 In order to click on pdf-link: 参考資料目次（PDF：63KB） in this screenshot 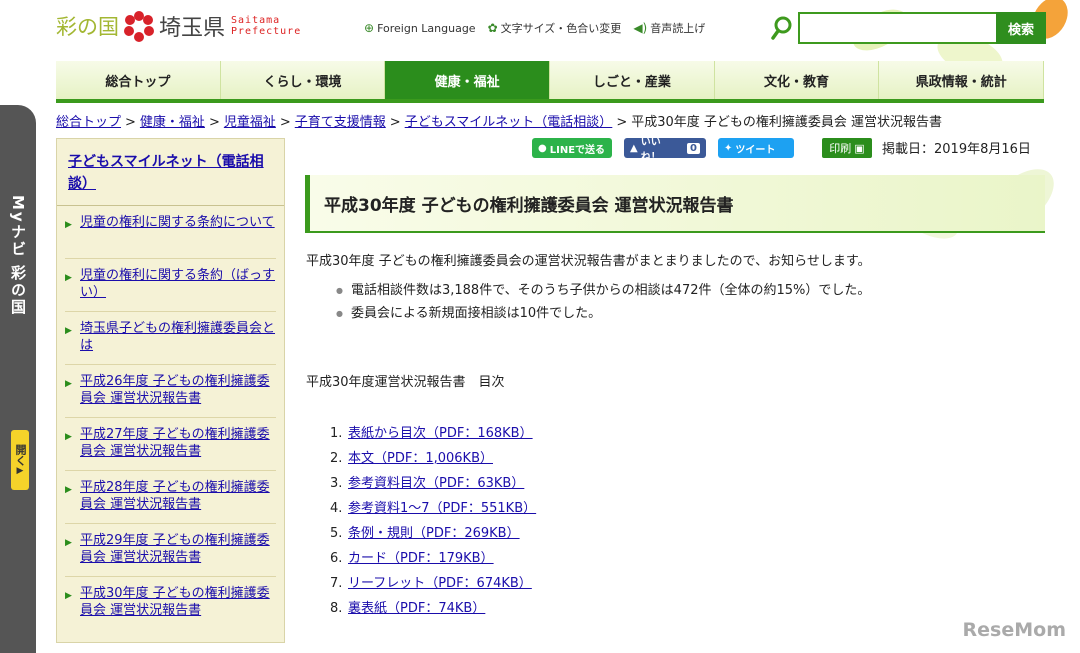, I will do `click(436, 483)`.